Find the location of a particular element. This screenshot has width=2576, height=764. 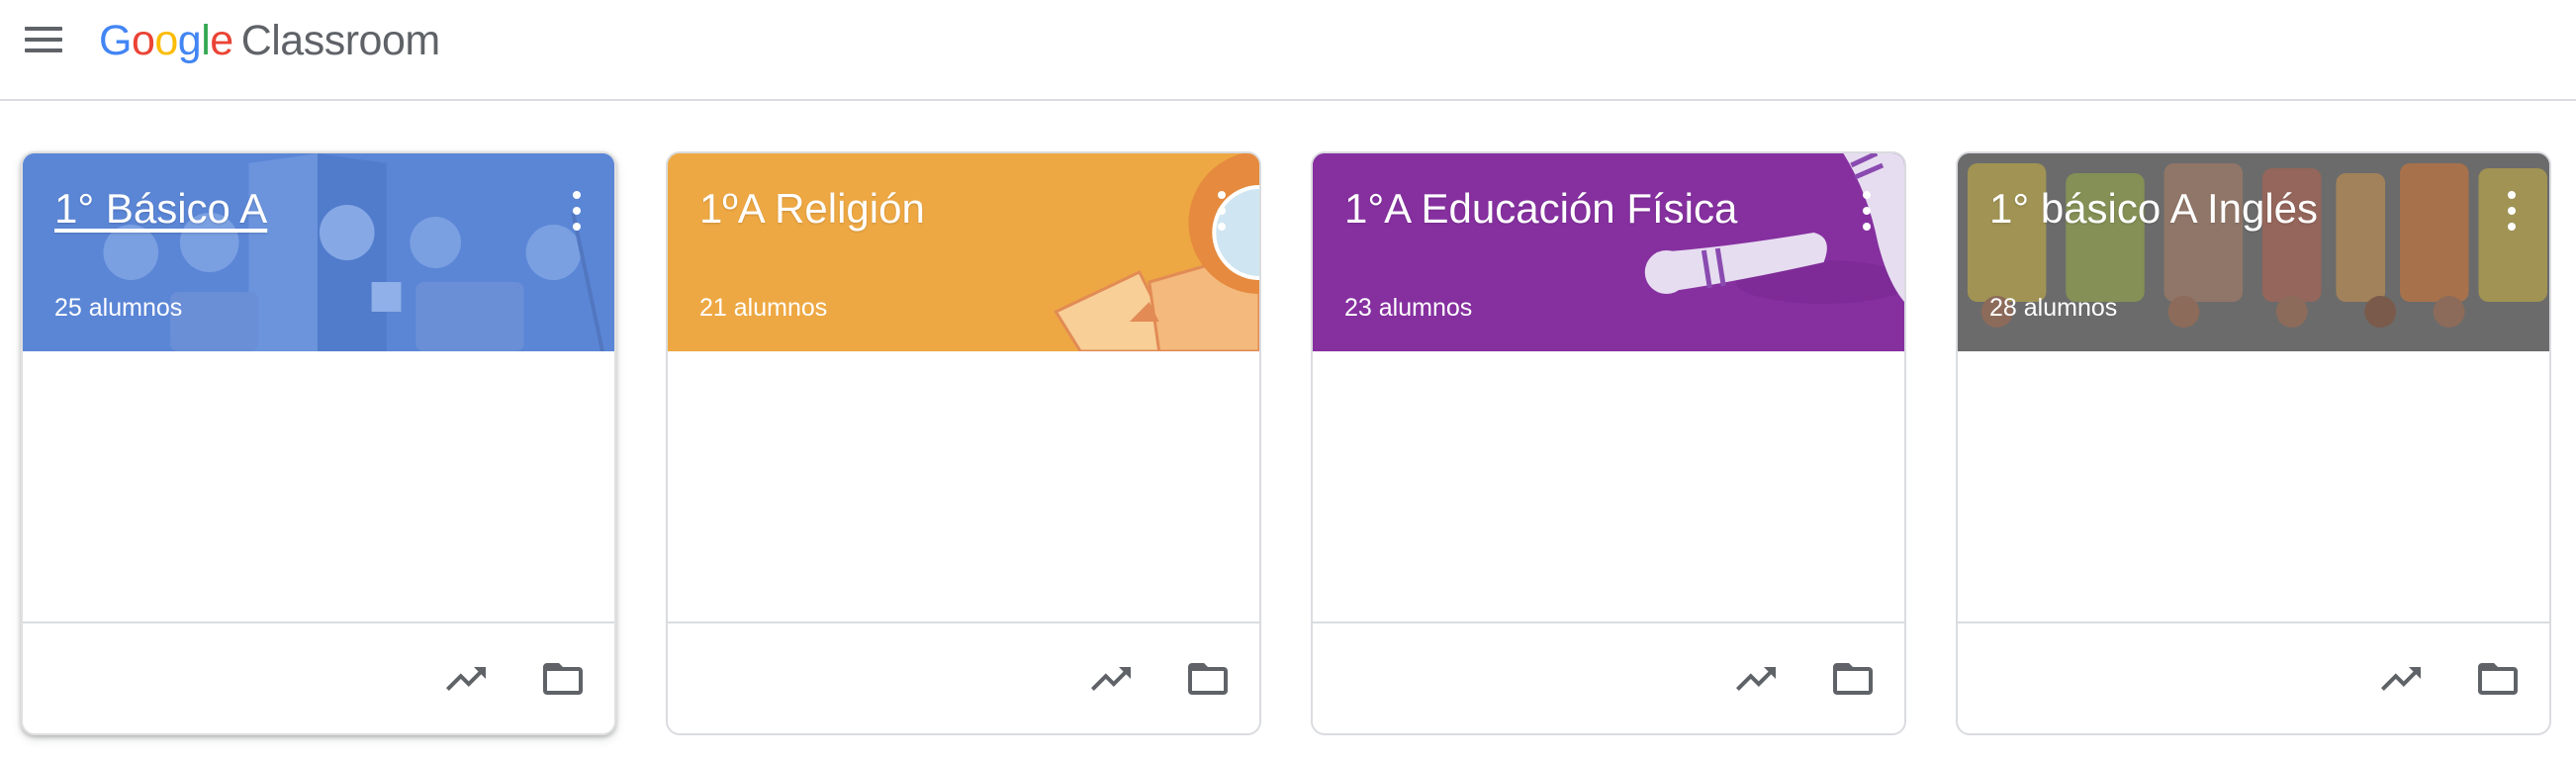

top-app-bar: Google Classroom is located at coordinates (1288, 50).